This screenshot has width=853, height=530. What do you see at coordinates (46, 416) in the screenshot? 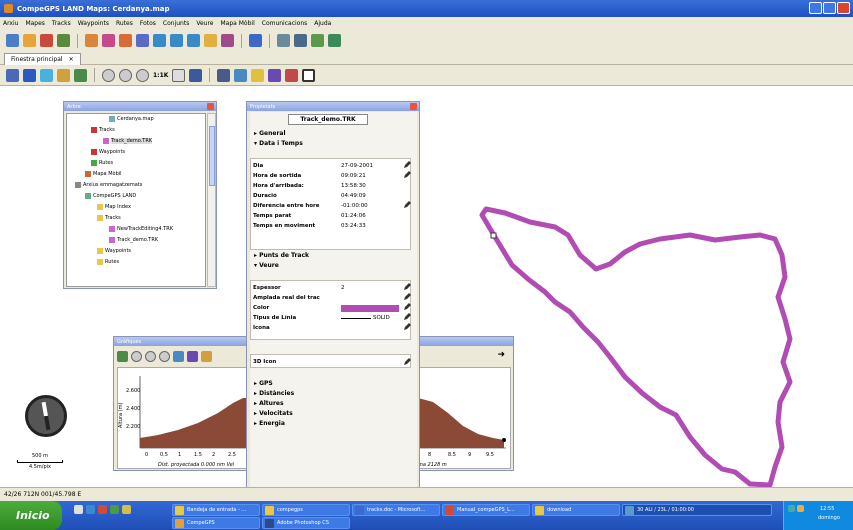
I see `compass-icon` at bounding box center [46, 416].